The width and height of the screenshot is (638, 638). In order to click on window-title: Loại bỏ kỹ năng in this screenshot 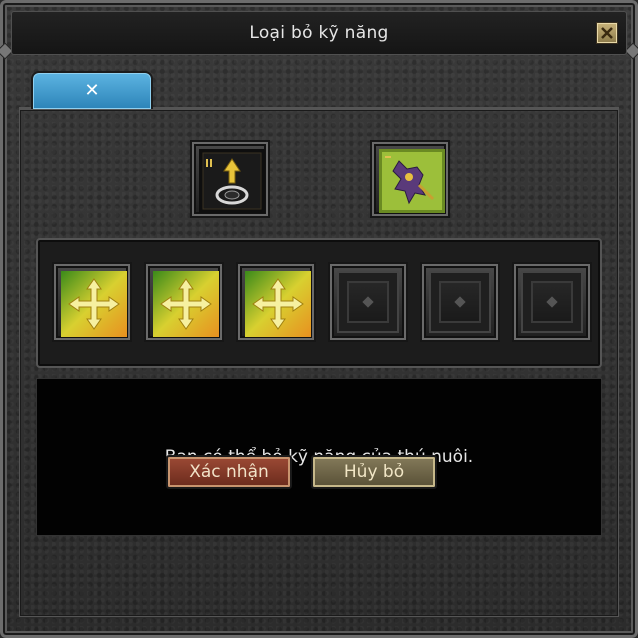, I will do `click(319, 33)`.